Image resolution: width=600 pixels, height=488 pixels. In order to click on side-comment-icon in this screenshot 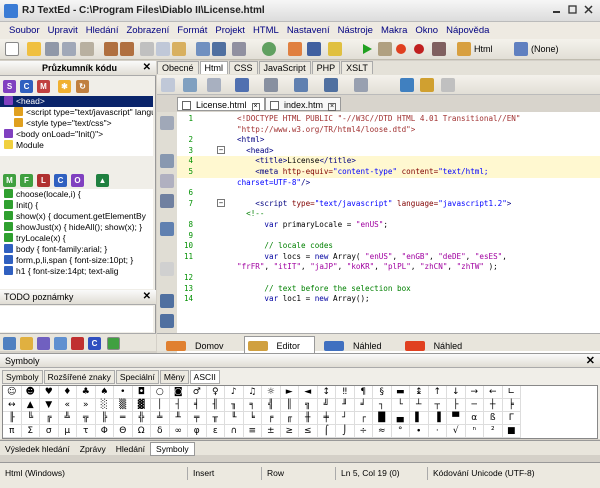, I will do `click(167, 181)`.